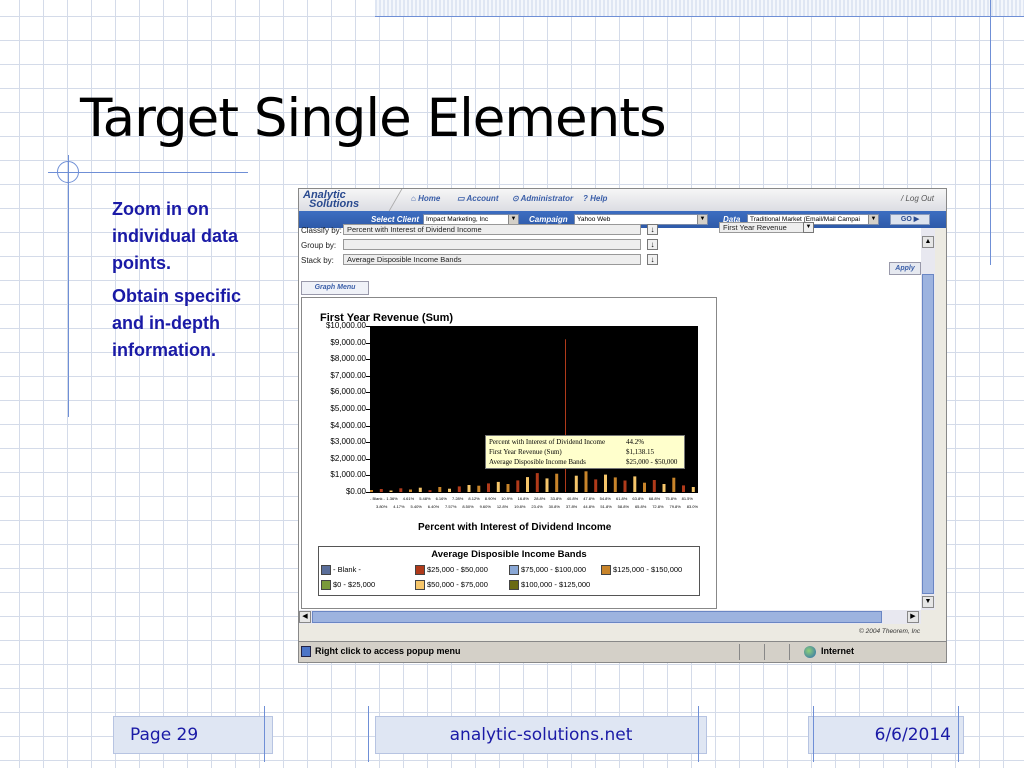 The height and width of the screenshot is (768, 1024). What do you see at coordinates (928, 242) in the screenshot?
I see `scroll-up-button: ▲` at bounding box center [928, 242].